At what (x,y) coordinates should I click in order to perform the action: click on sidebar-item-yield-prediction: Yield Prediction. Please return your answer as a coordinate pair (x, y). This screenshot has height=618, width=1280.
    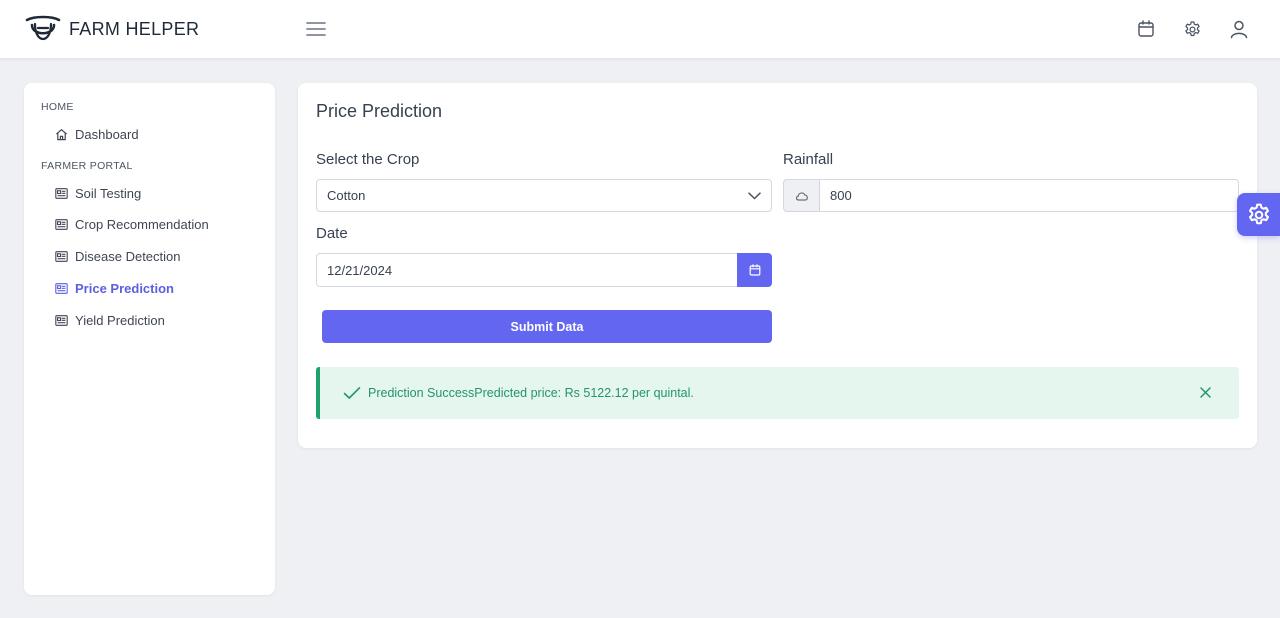
    Looking at the image, I should click on (109, 320).